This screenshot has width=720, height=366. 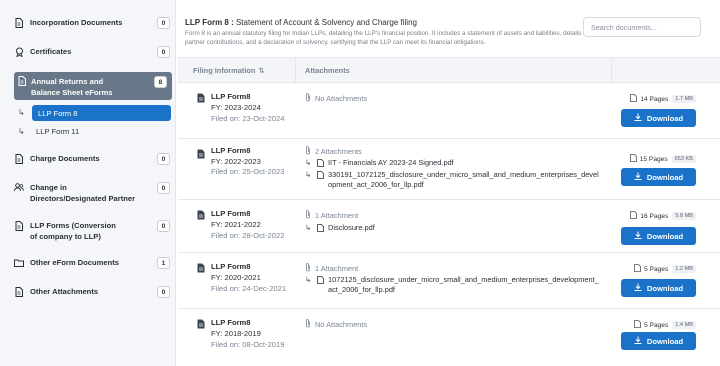 I want to click on attachments-count: 2 Attachments, so click(x=333, y=151).